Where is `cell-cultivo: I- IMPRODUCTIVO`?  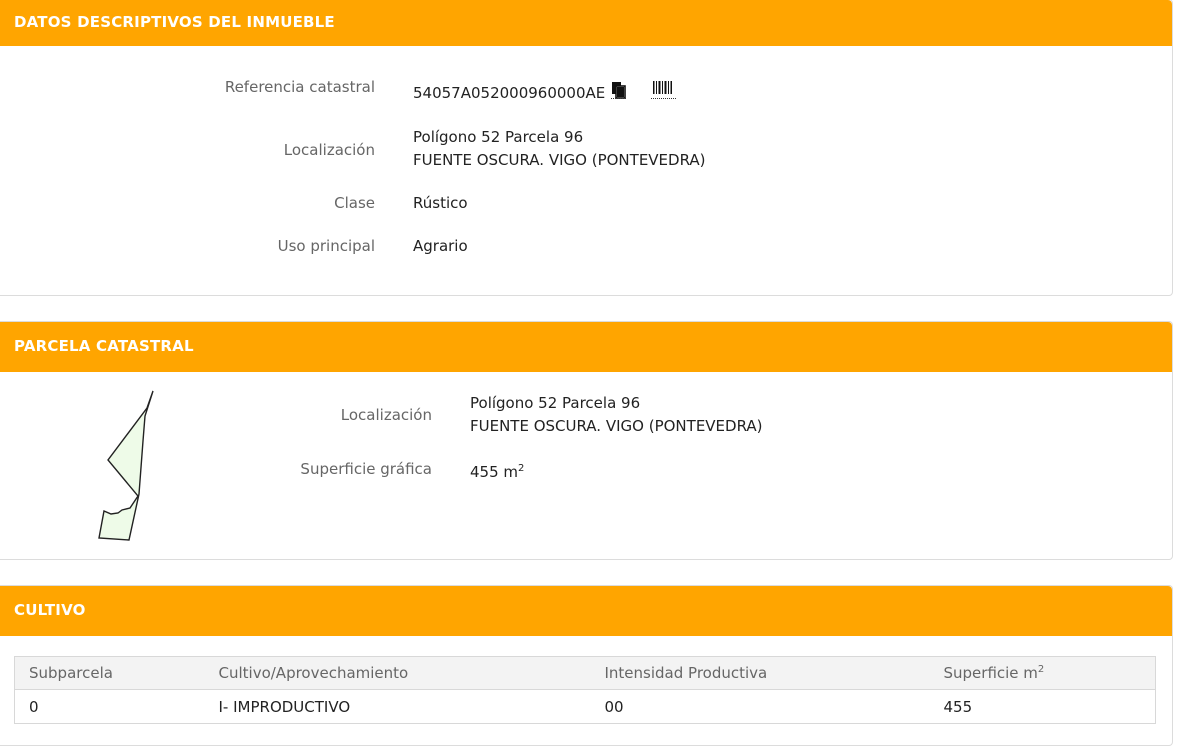
cell-cultivo: I- IMPRODUCTIVO is located at coordinates (397, 706).